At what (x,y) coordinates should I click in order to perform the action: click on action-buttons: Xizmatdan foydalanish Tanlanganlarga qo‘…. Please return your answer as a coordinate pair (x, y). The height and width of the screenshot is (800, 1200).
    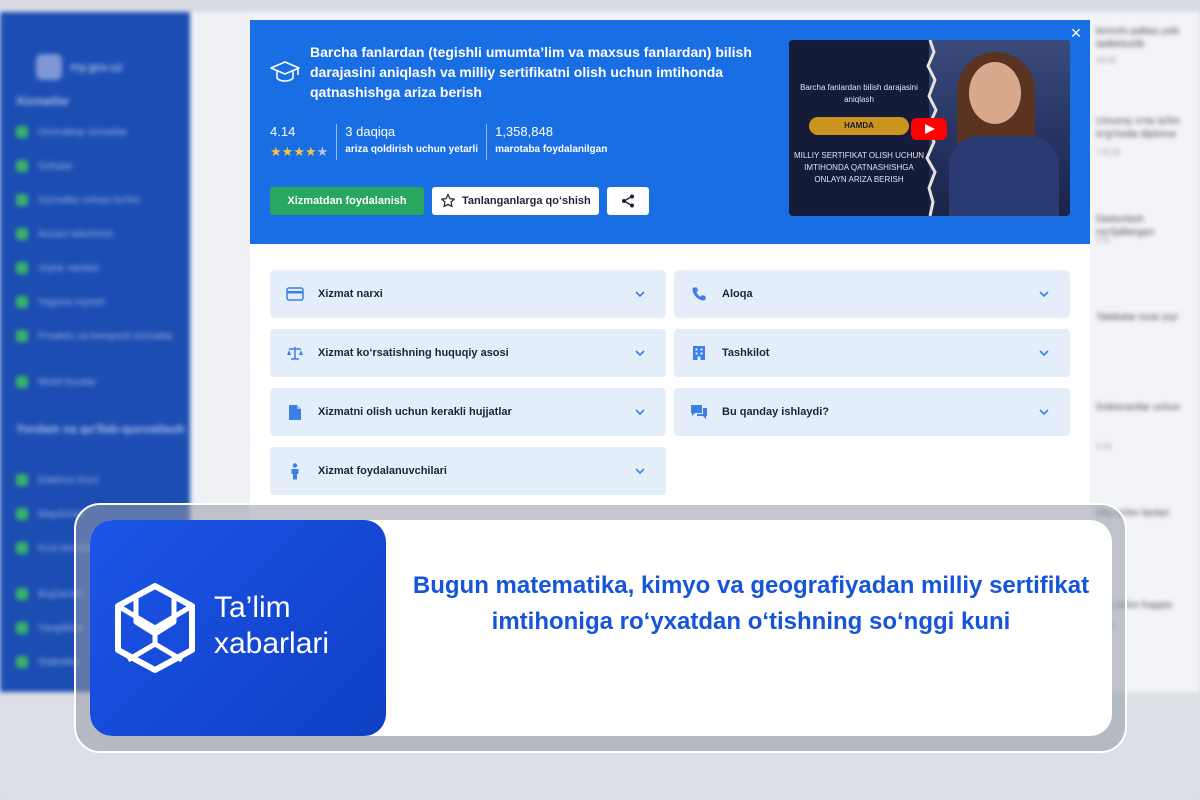
    Looking at the image, I should click on (459, 201).